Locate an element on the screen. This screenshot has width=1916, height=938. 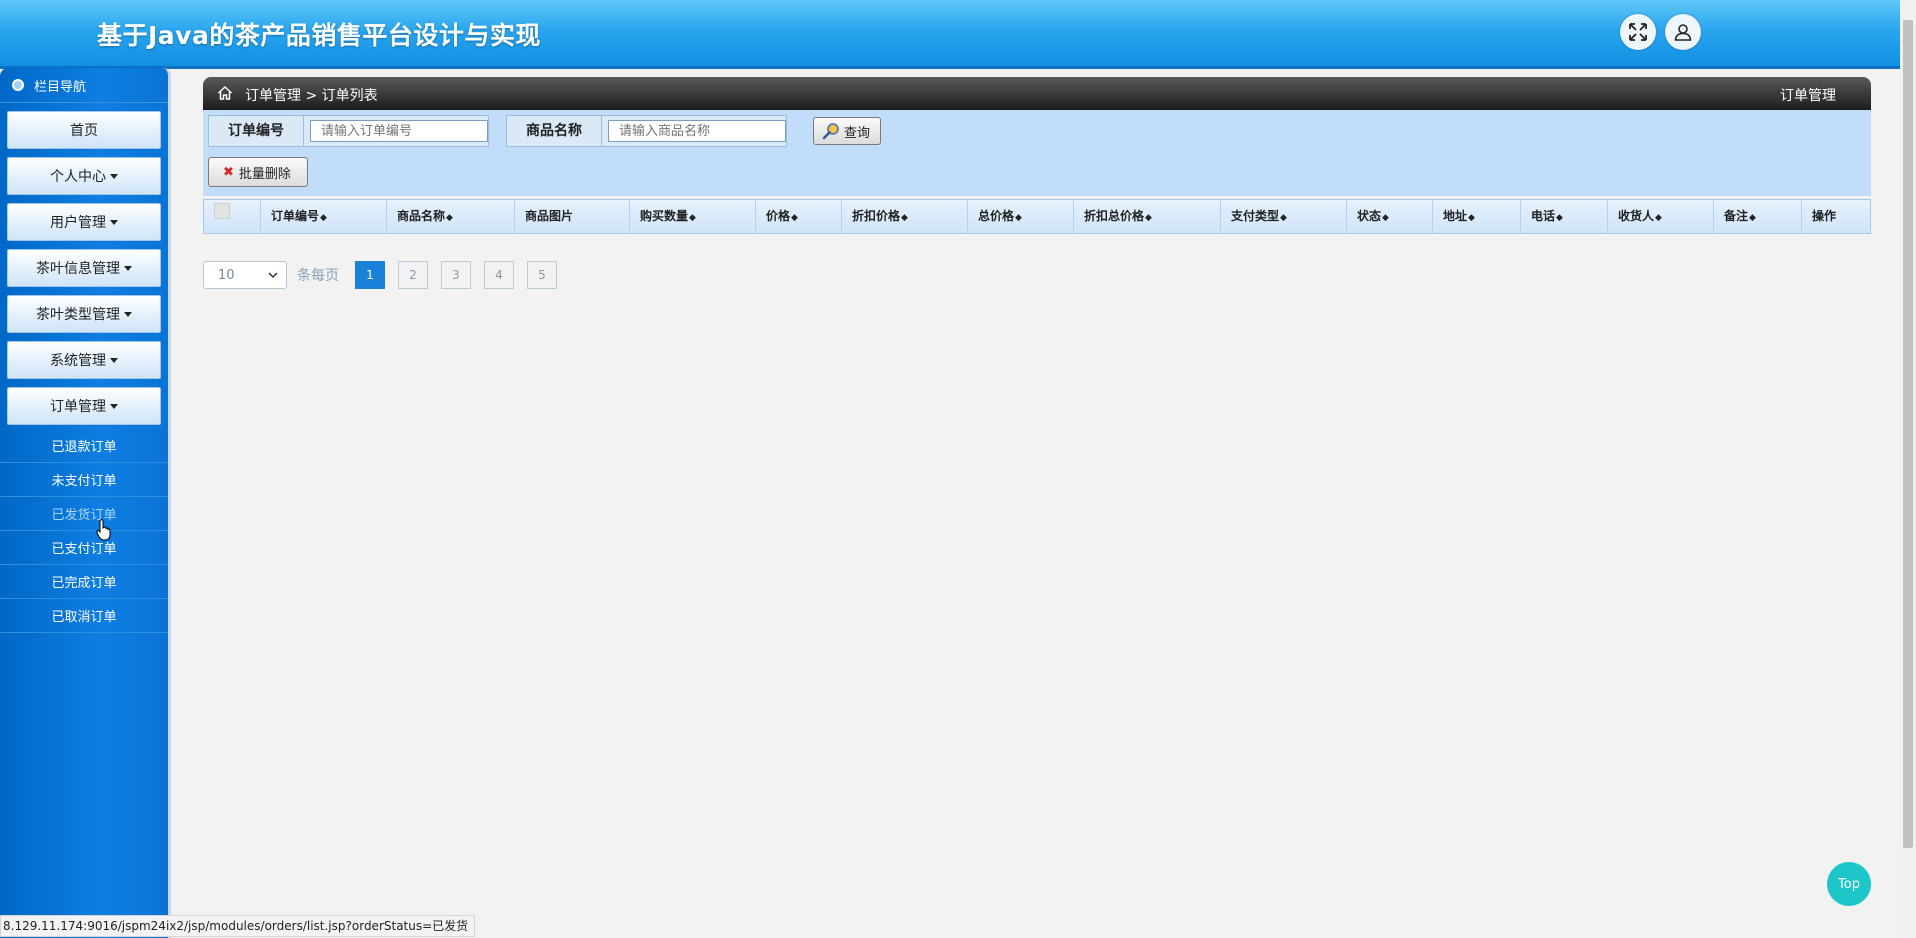
column-header-label: 备注 is located at coordinates (1736, 216).